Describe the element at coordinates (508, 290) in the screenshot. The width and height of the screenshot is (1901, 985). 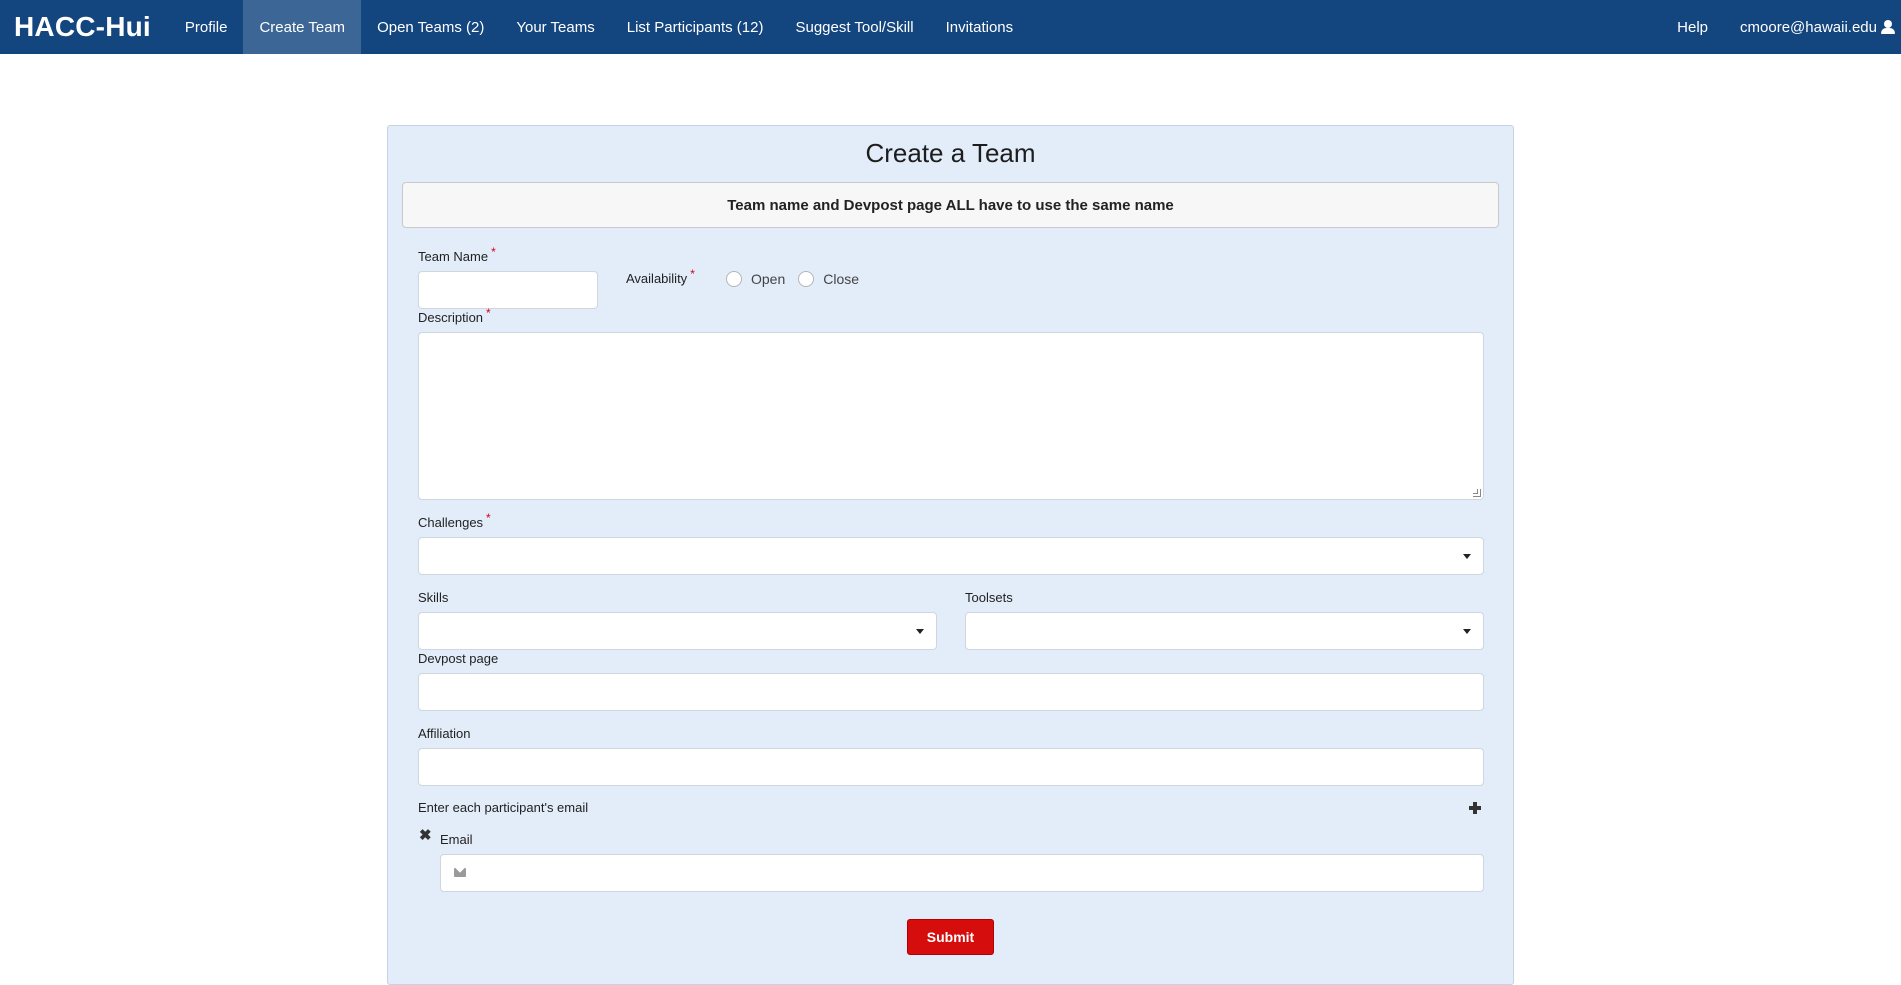
I see `team-name-input` at that location.